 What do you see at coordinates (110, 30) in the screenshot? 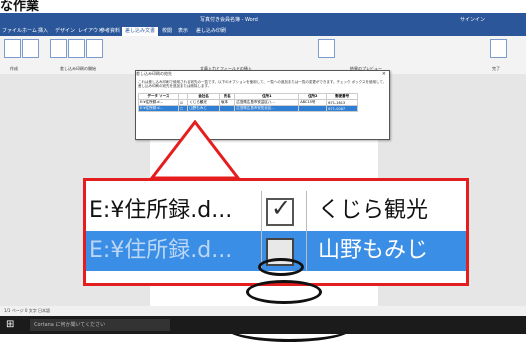
I see `tab-references: 参考資料` at bounding box center [110, 30].